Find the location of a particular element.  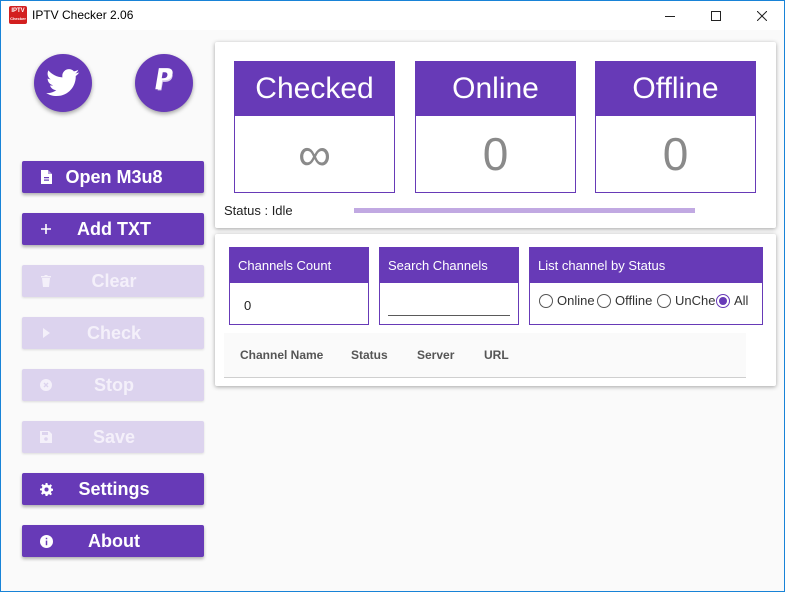

twitter-button is located at coordinates (63, 83).